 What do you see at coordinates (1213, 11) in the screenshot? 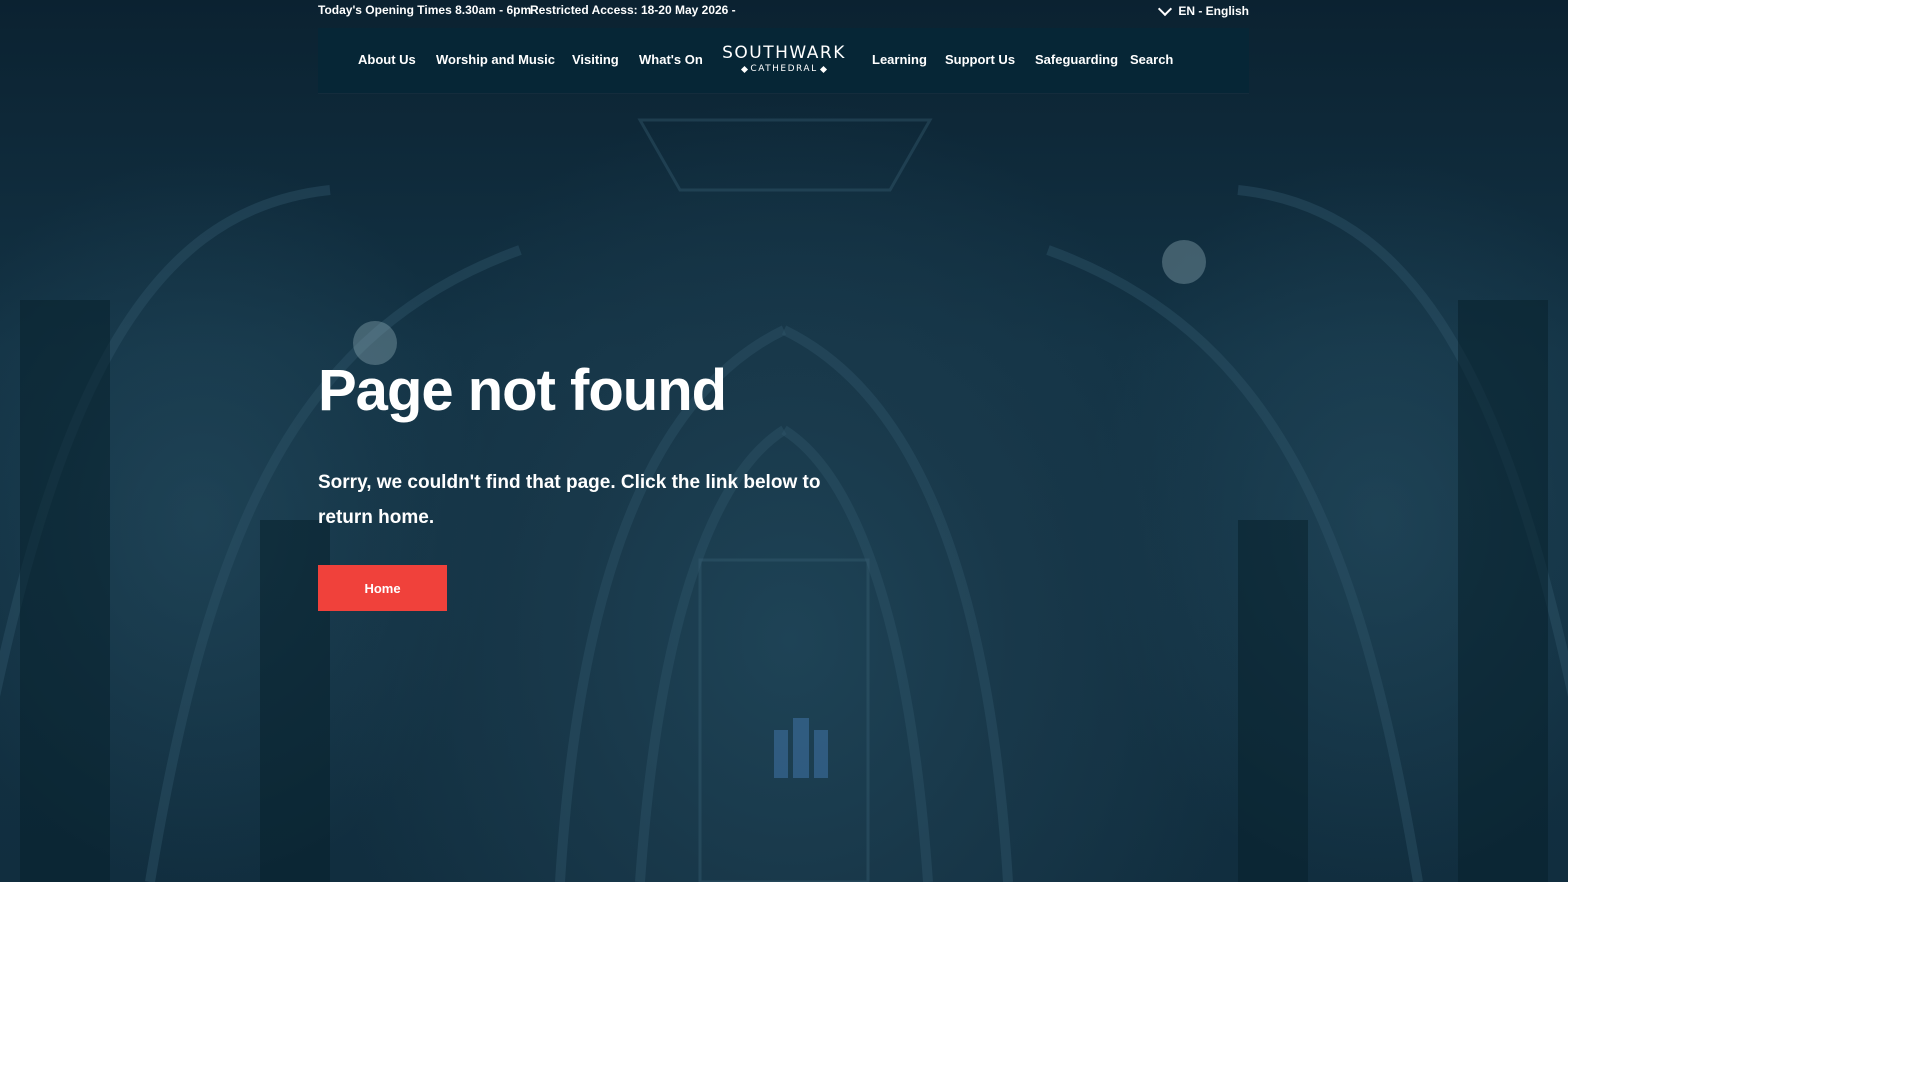
I see `language-label: EN - English` at bounding box center [1213, 11].